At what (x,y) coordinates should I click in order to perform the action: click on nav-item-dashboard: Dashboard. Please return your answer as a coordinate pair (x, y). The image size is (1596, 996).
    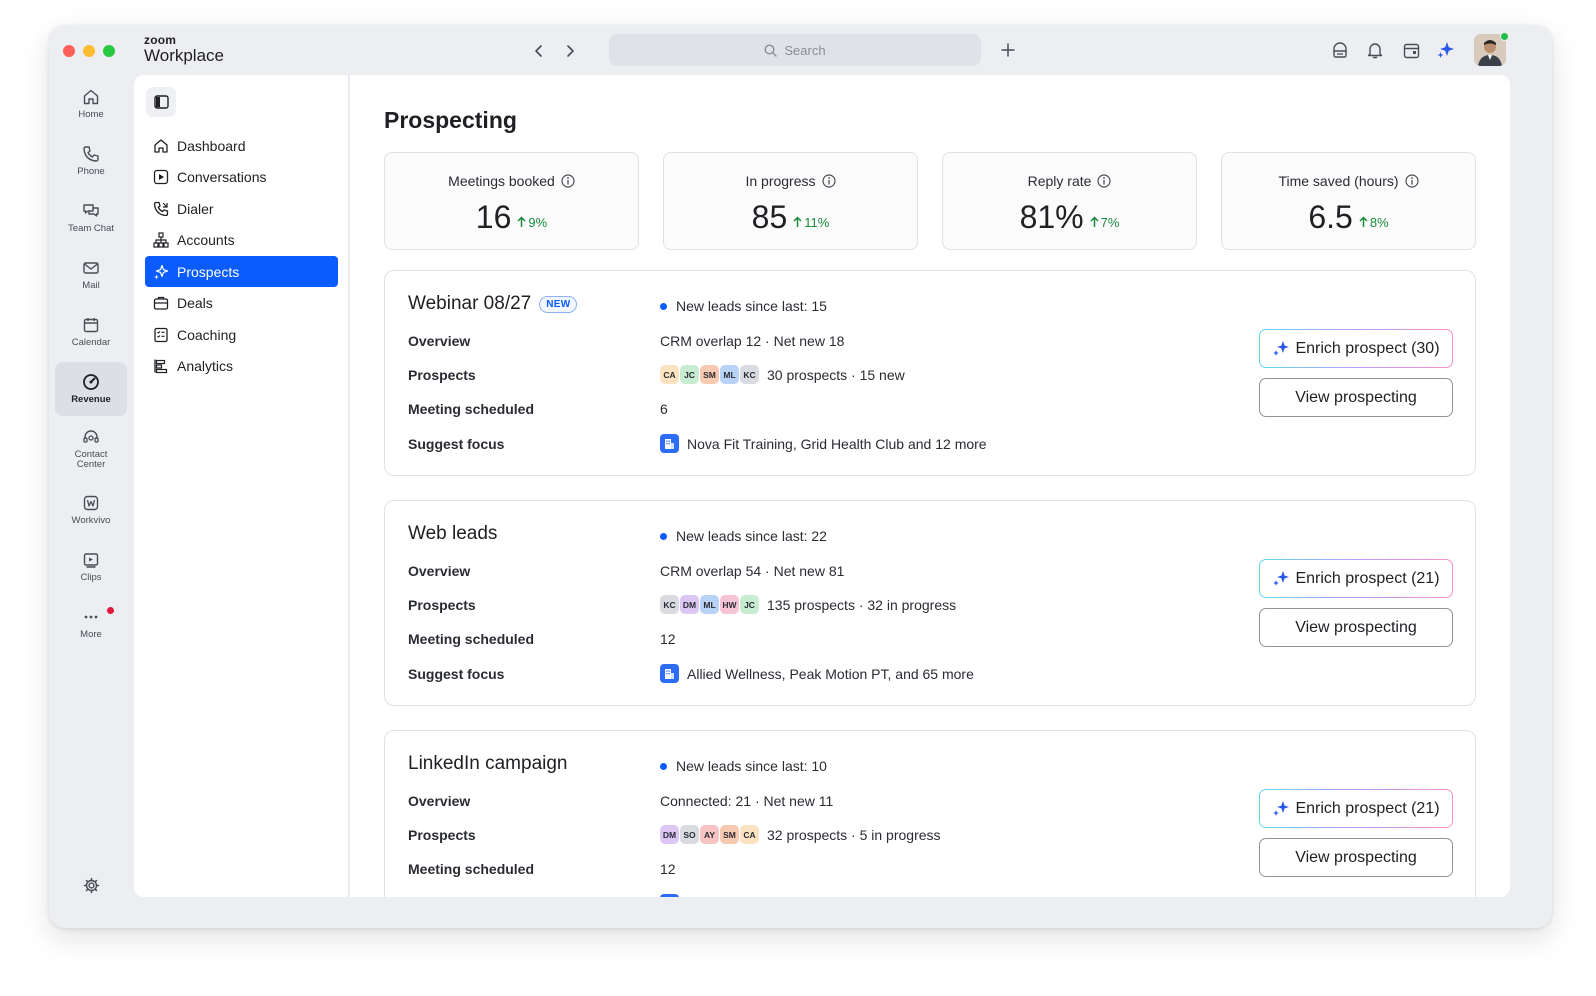
    Looking at the image, I should click on (241, 145).